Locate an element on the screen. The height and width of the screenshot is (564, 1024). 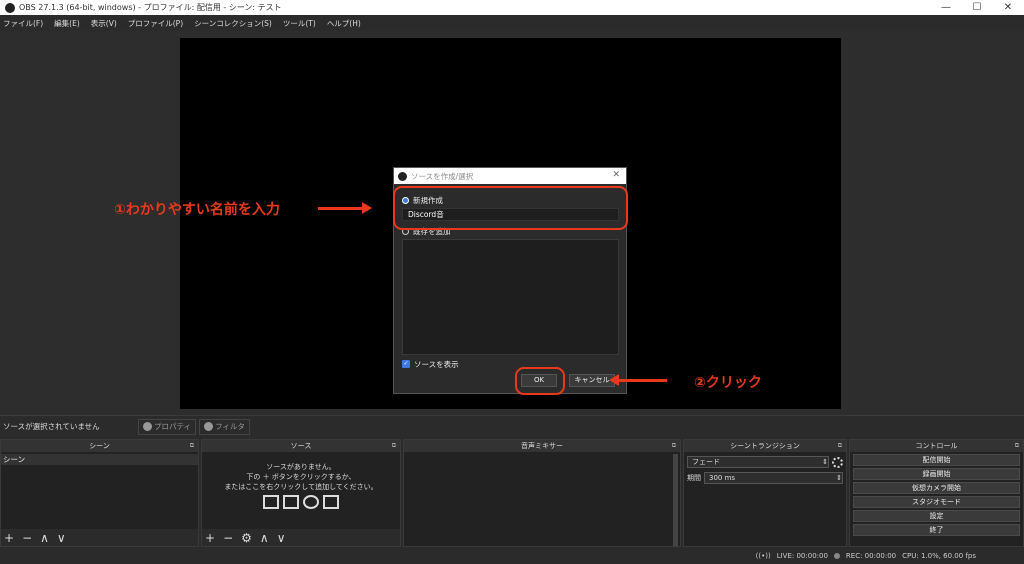
minimize-button: — is located at coordinates (946, 7).